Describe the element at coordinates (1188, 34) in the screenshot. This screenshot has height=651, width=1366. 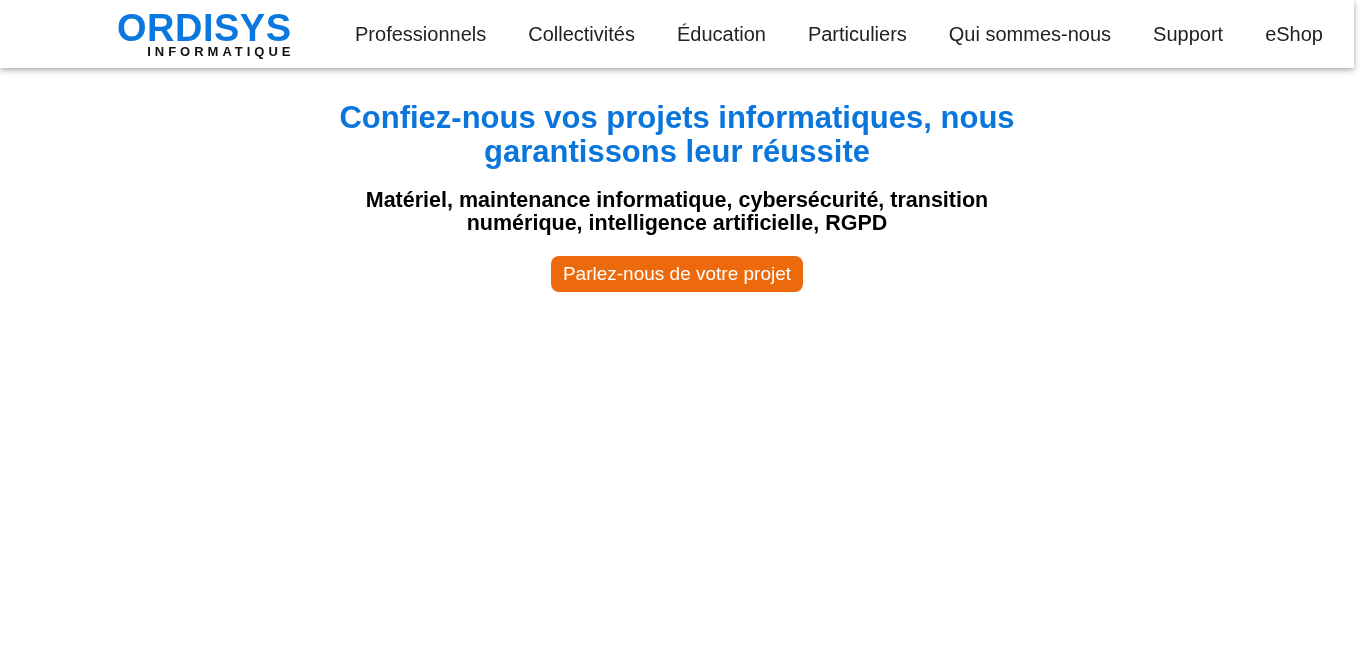
I see `nav-link: Support` at that location.